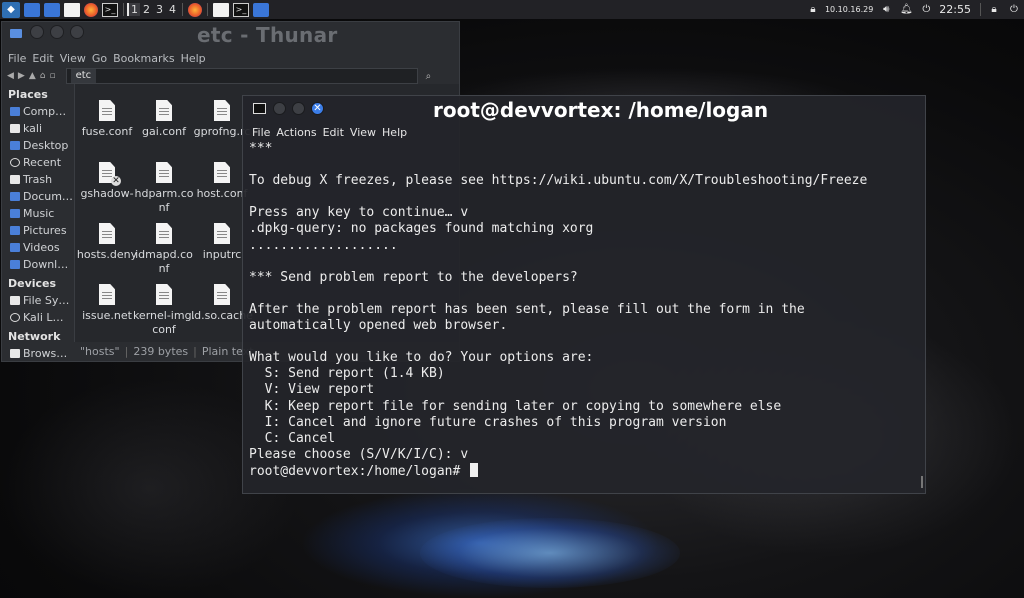 This screenshot has width=1024, height=598. I want to click on file-item: idmapd.conf, so click(164, 253).